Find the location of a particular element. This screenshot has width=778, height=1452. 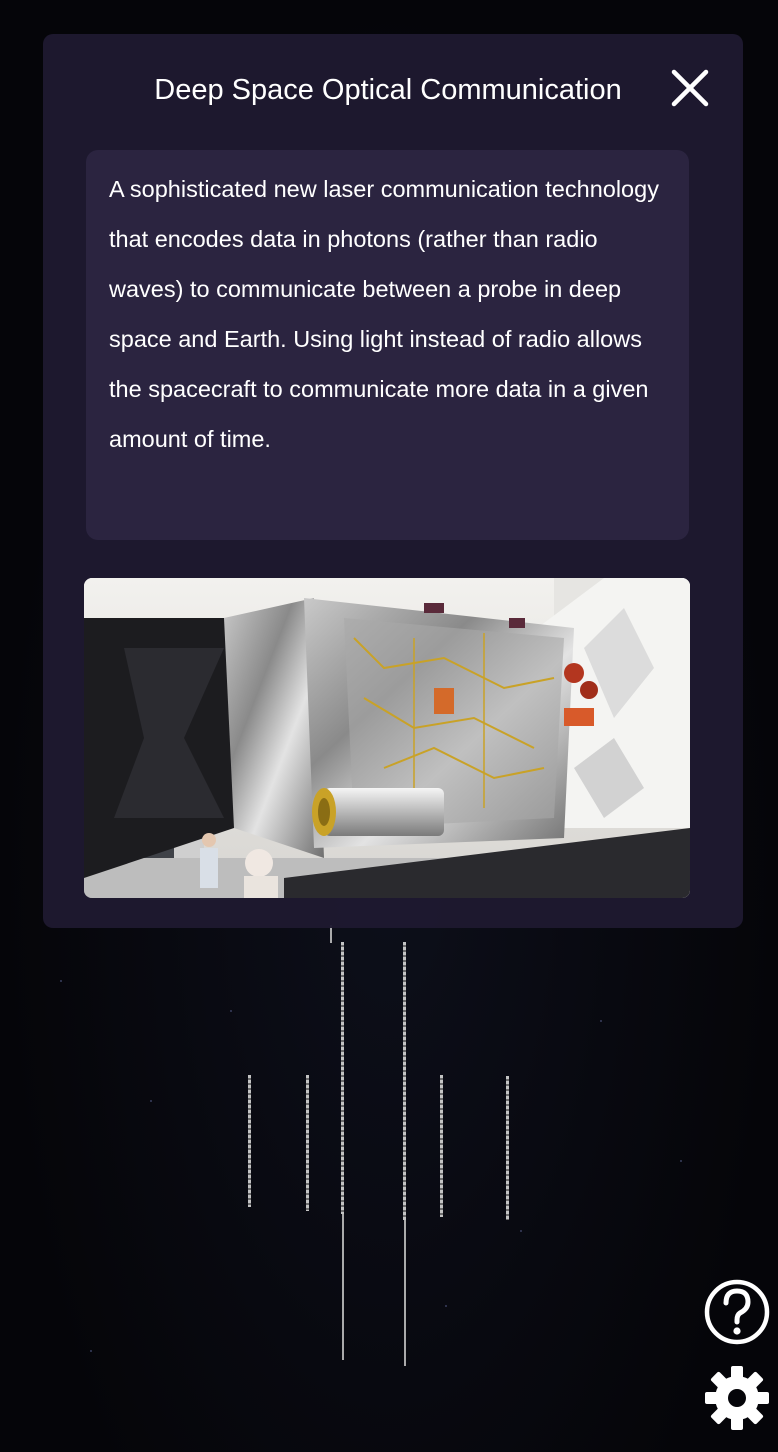

help-icon is located at coordinates (737, 1312).